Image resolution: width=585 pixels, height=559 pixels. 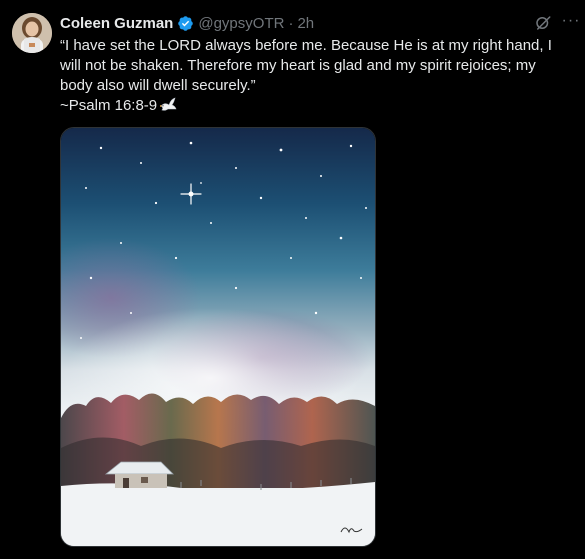 I want to click on dove-emoji-icon, so click(x=168, y=108).